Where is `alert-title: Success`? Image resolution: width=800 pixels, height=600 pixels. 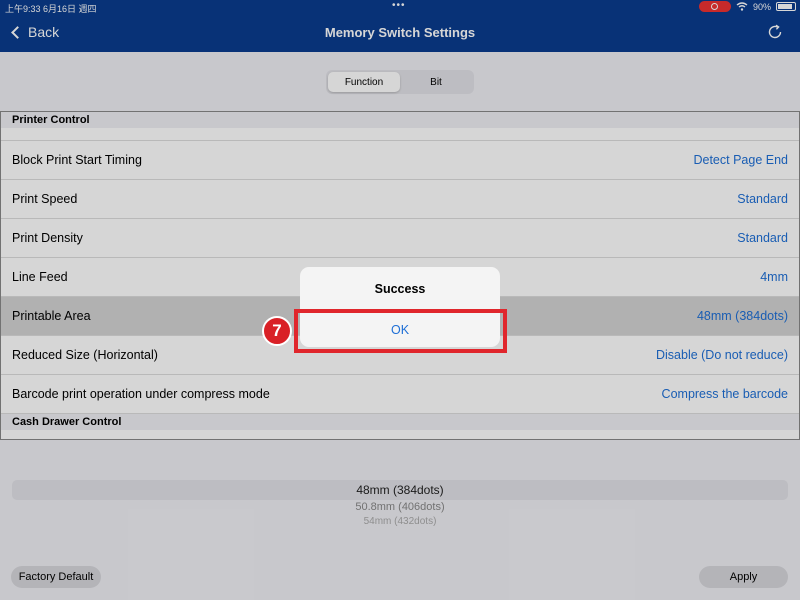 alert-title: Success is located at coordinates (400, 289).